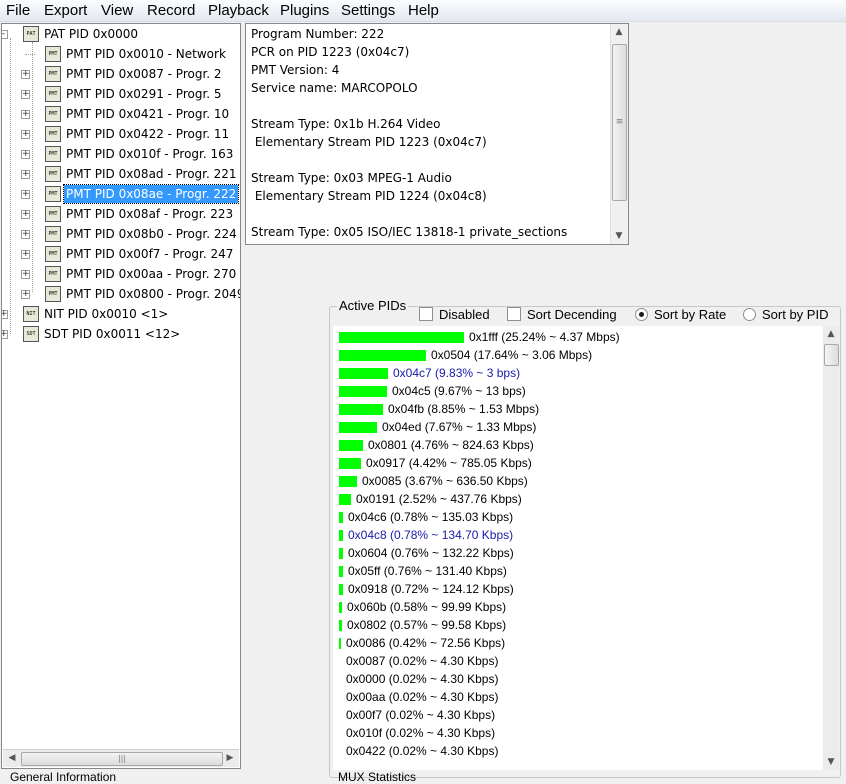 The height and width of the screenshot is (784, 846). I want to click on pid-row: 0x04c6 (0.78% ~ 135.03 Kbps), so click(578, 518).